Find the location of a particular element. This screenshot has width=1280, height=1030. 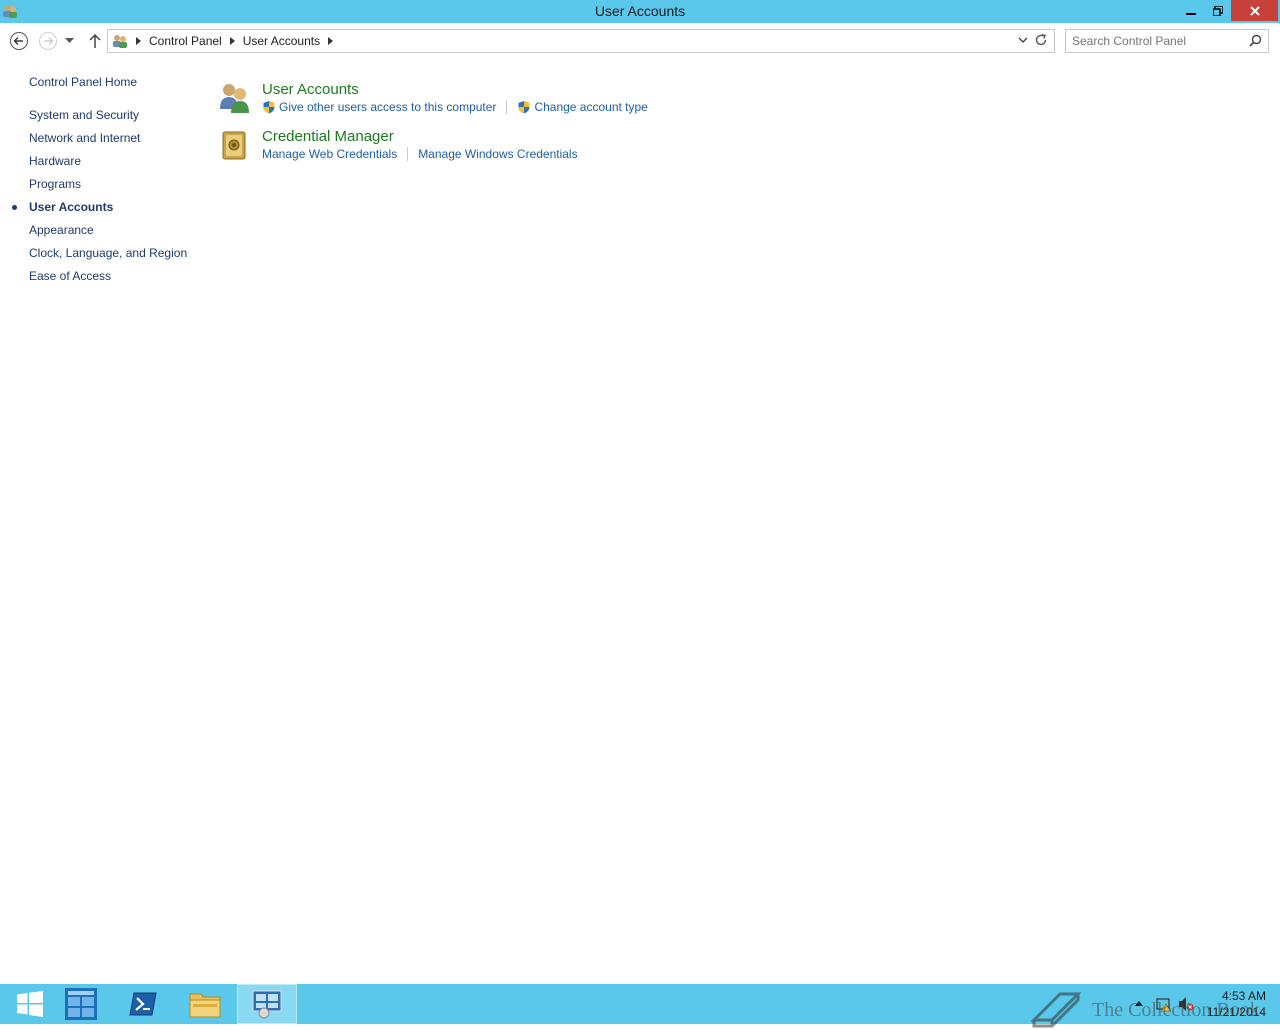

title-bar: User Accounts is located at coordinates (640, 11).